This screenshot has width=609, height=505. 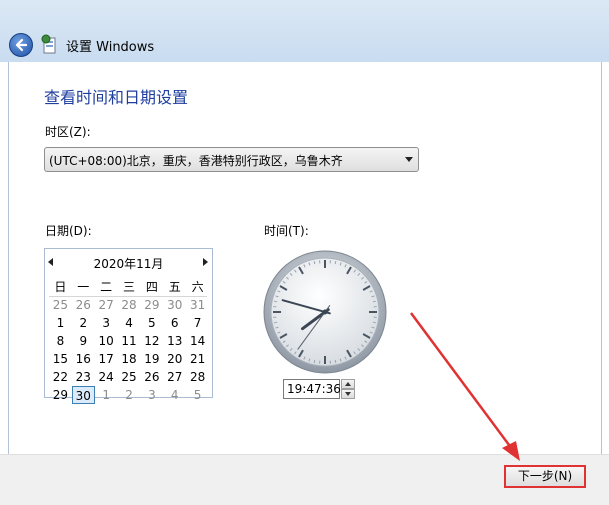 I want to click on chevron-down-icon, so click(x=409, y=159).